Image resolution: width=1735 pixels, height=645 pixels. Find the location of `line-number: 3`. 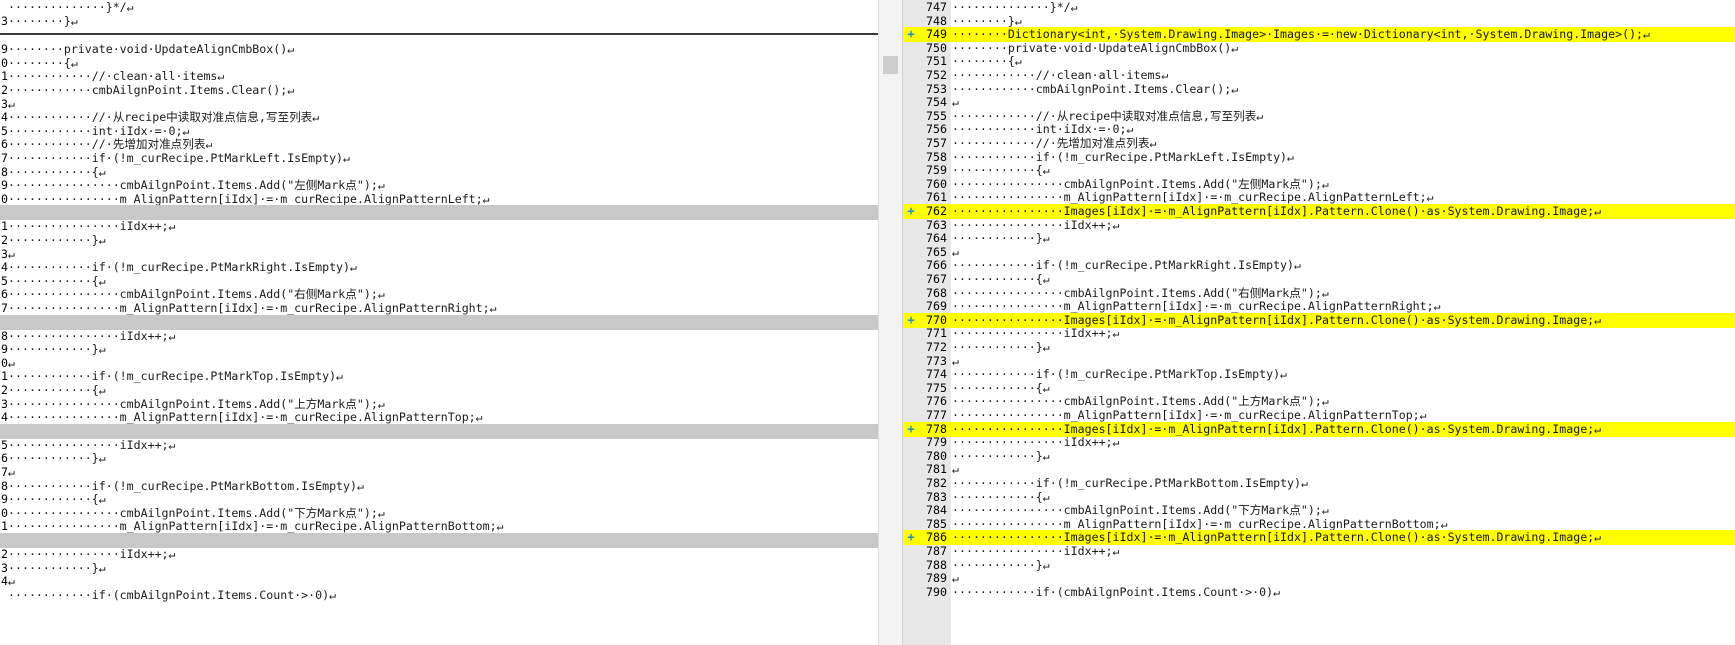

line-number: 3 is located at coordinates (4, 20).